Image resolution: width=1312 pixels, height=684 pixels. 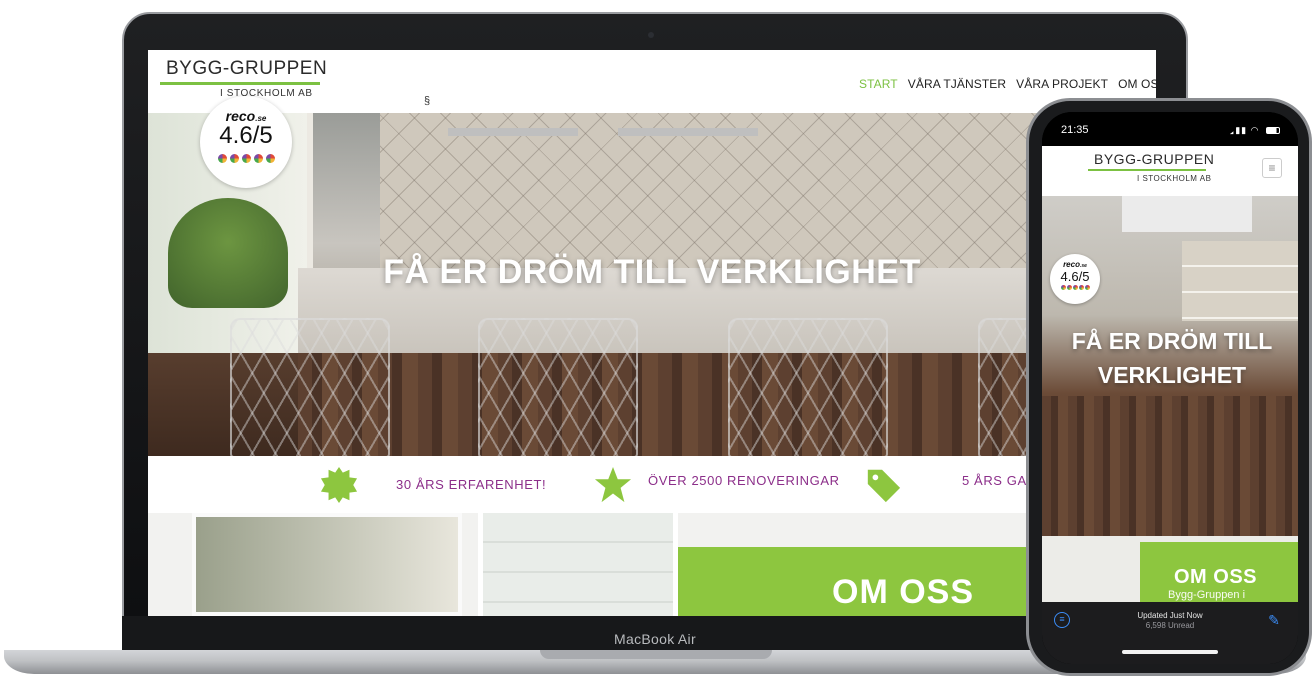 What do you see at coordinates (1154, 159) in the screenshot?
I see `phone-site-logo: BYGG-GRUPPEN` at bounding box center [1154, 159].